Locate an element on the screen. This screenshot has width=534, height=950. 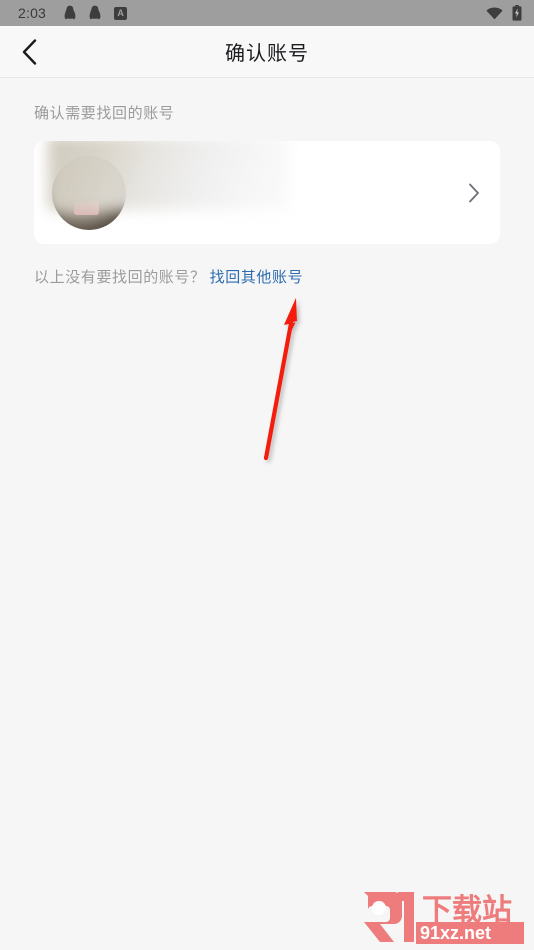
recover-prompt-text: 以上没有要找回的账号？ is located at coordinates (120, 277).